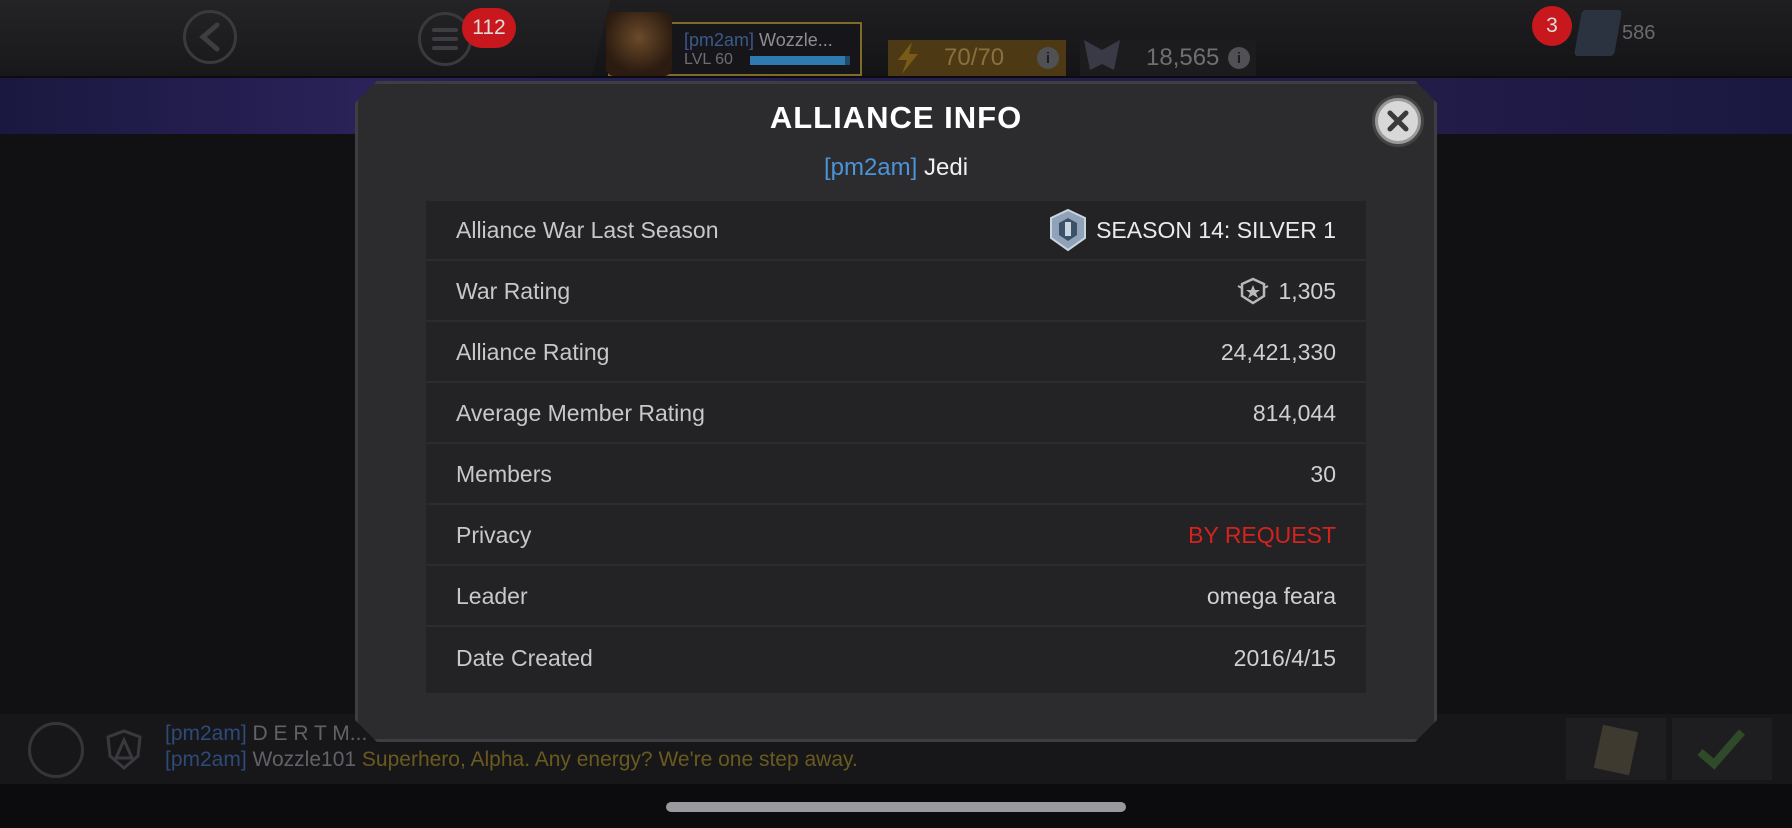  Describe the element at coordinates (1253, 291) in the screenshot. I see `war-rating-icon` at that location.